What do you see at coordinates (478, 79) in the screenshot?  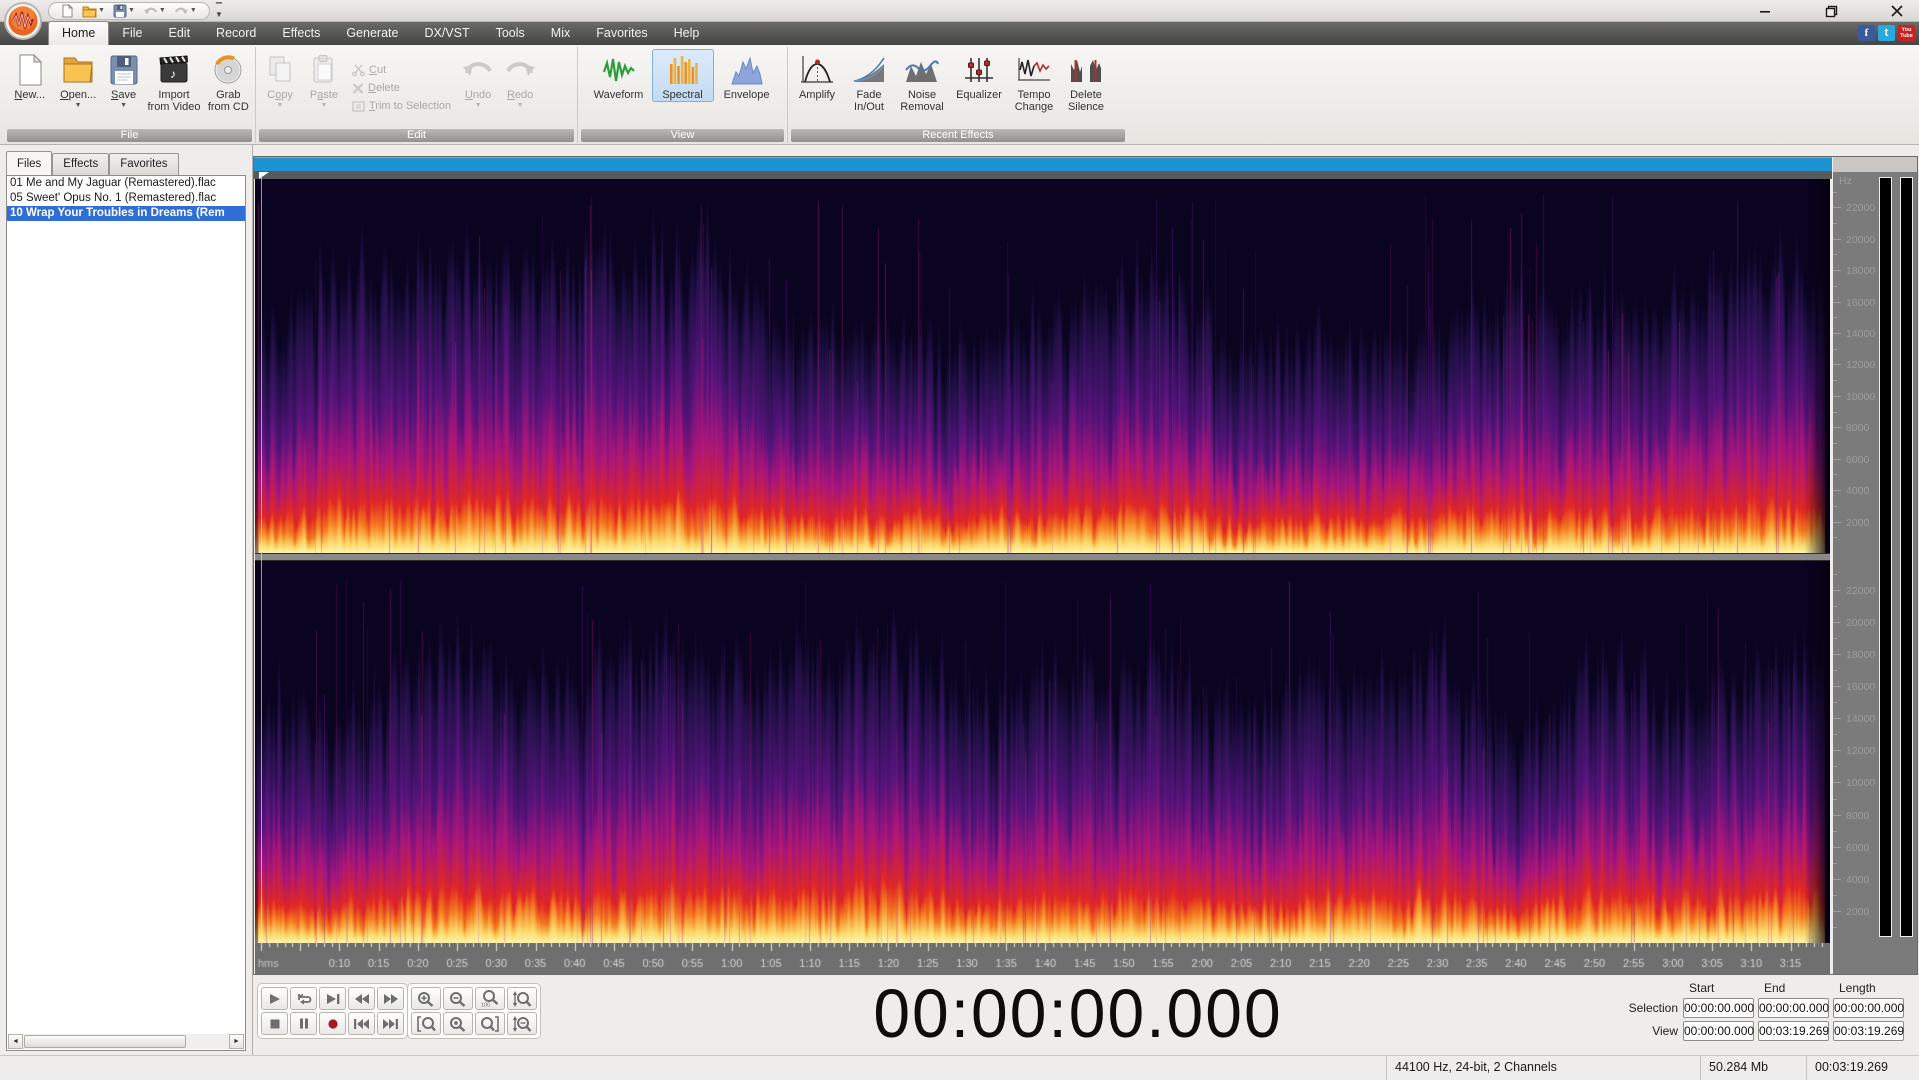 I see `undo-ribbon-button: Undo ▼` at bounding box center [478, 79].